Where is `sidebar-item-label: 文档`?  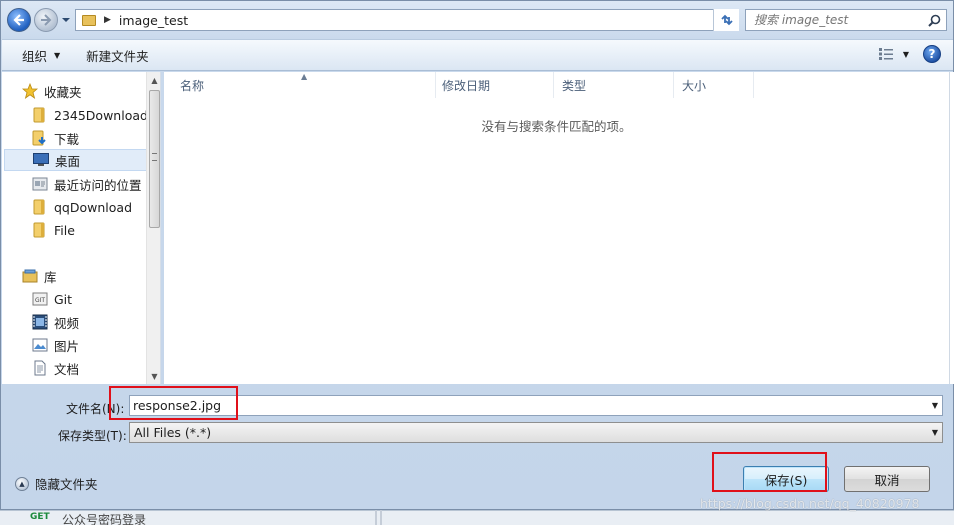
sidebar-item-label: 文档 is located at coordinates (67, 369).